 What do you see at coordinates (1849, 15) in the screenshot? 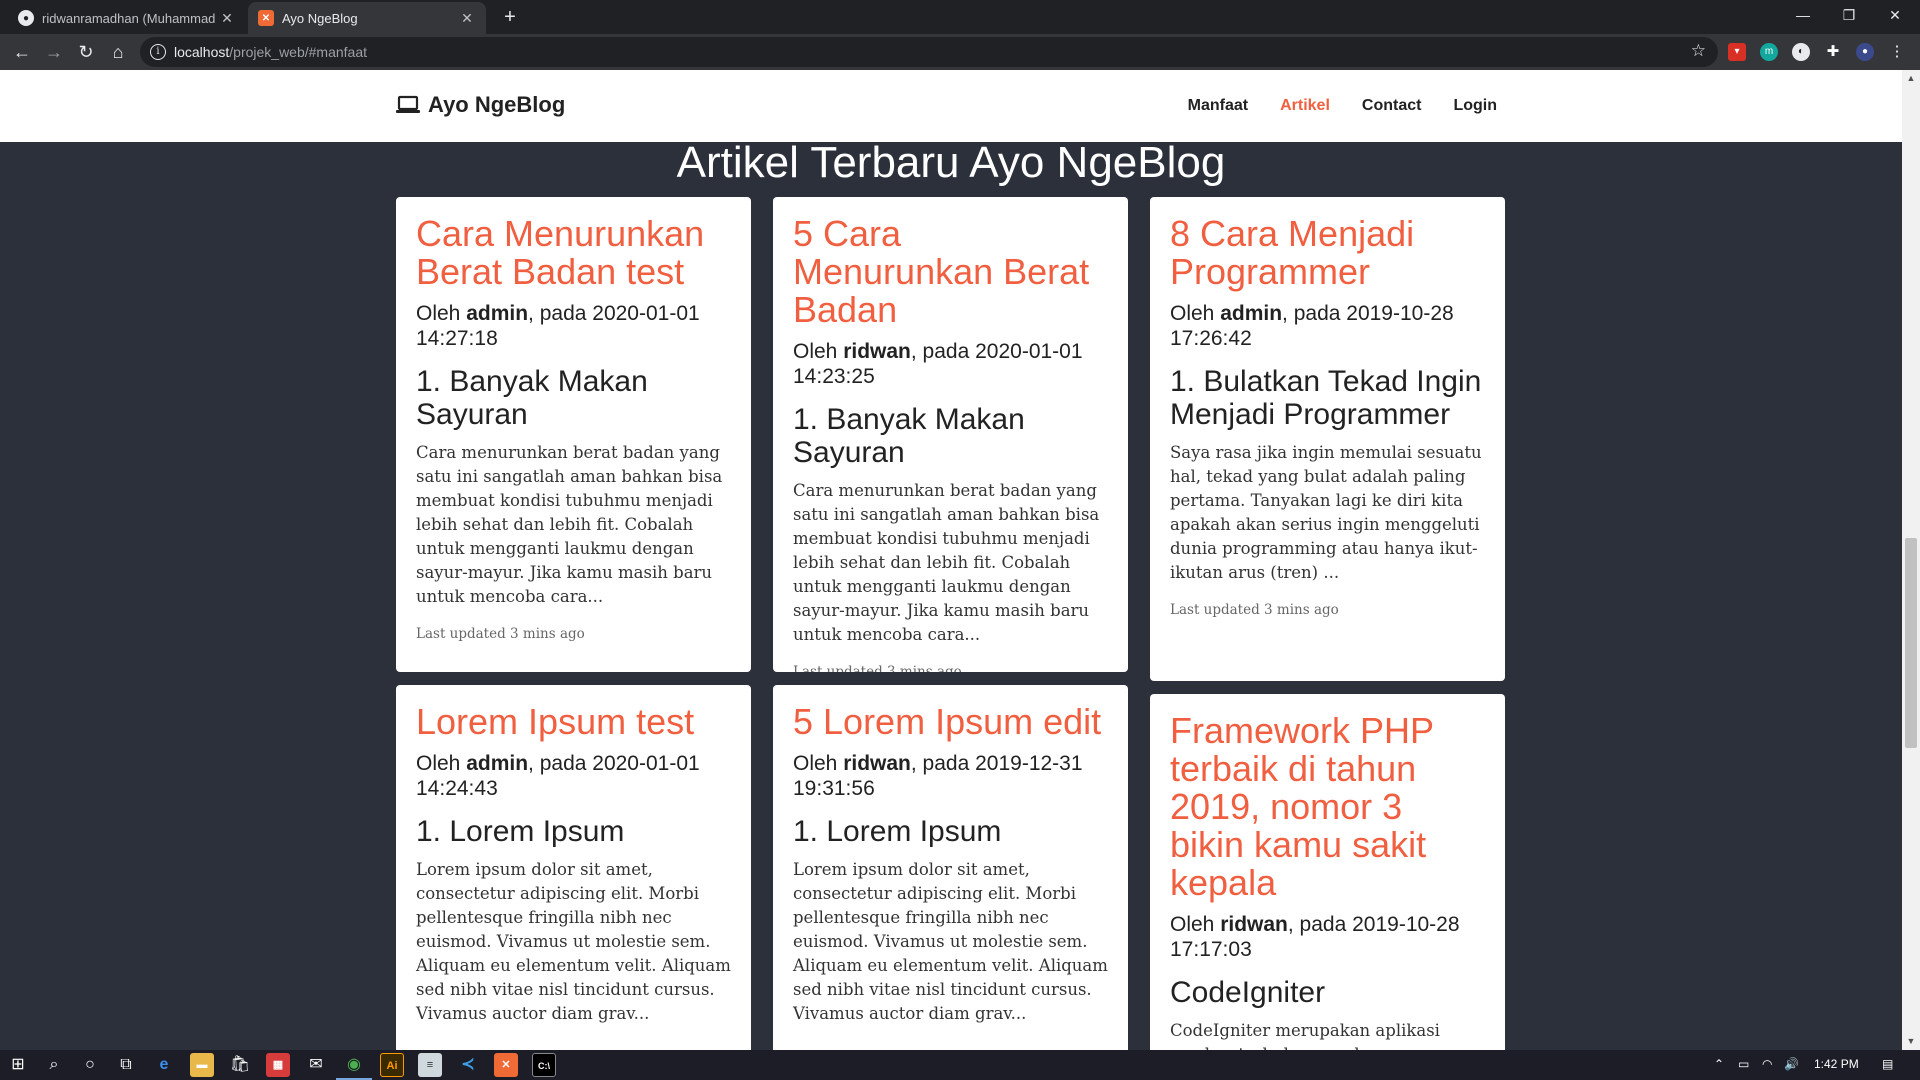
I see `restore-icon: ❐` at bounding box center [1849, 15].